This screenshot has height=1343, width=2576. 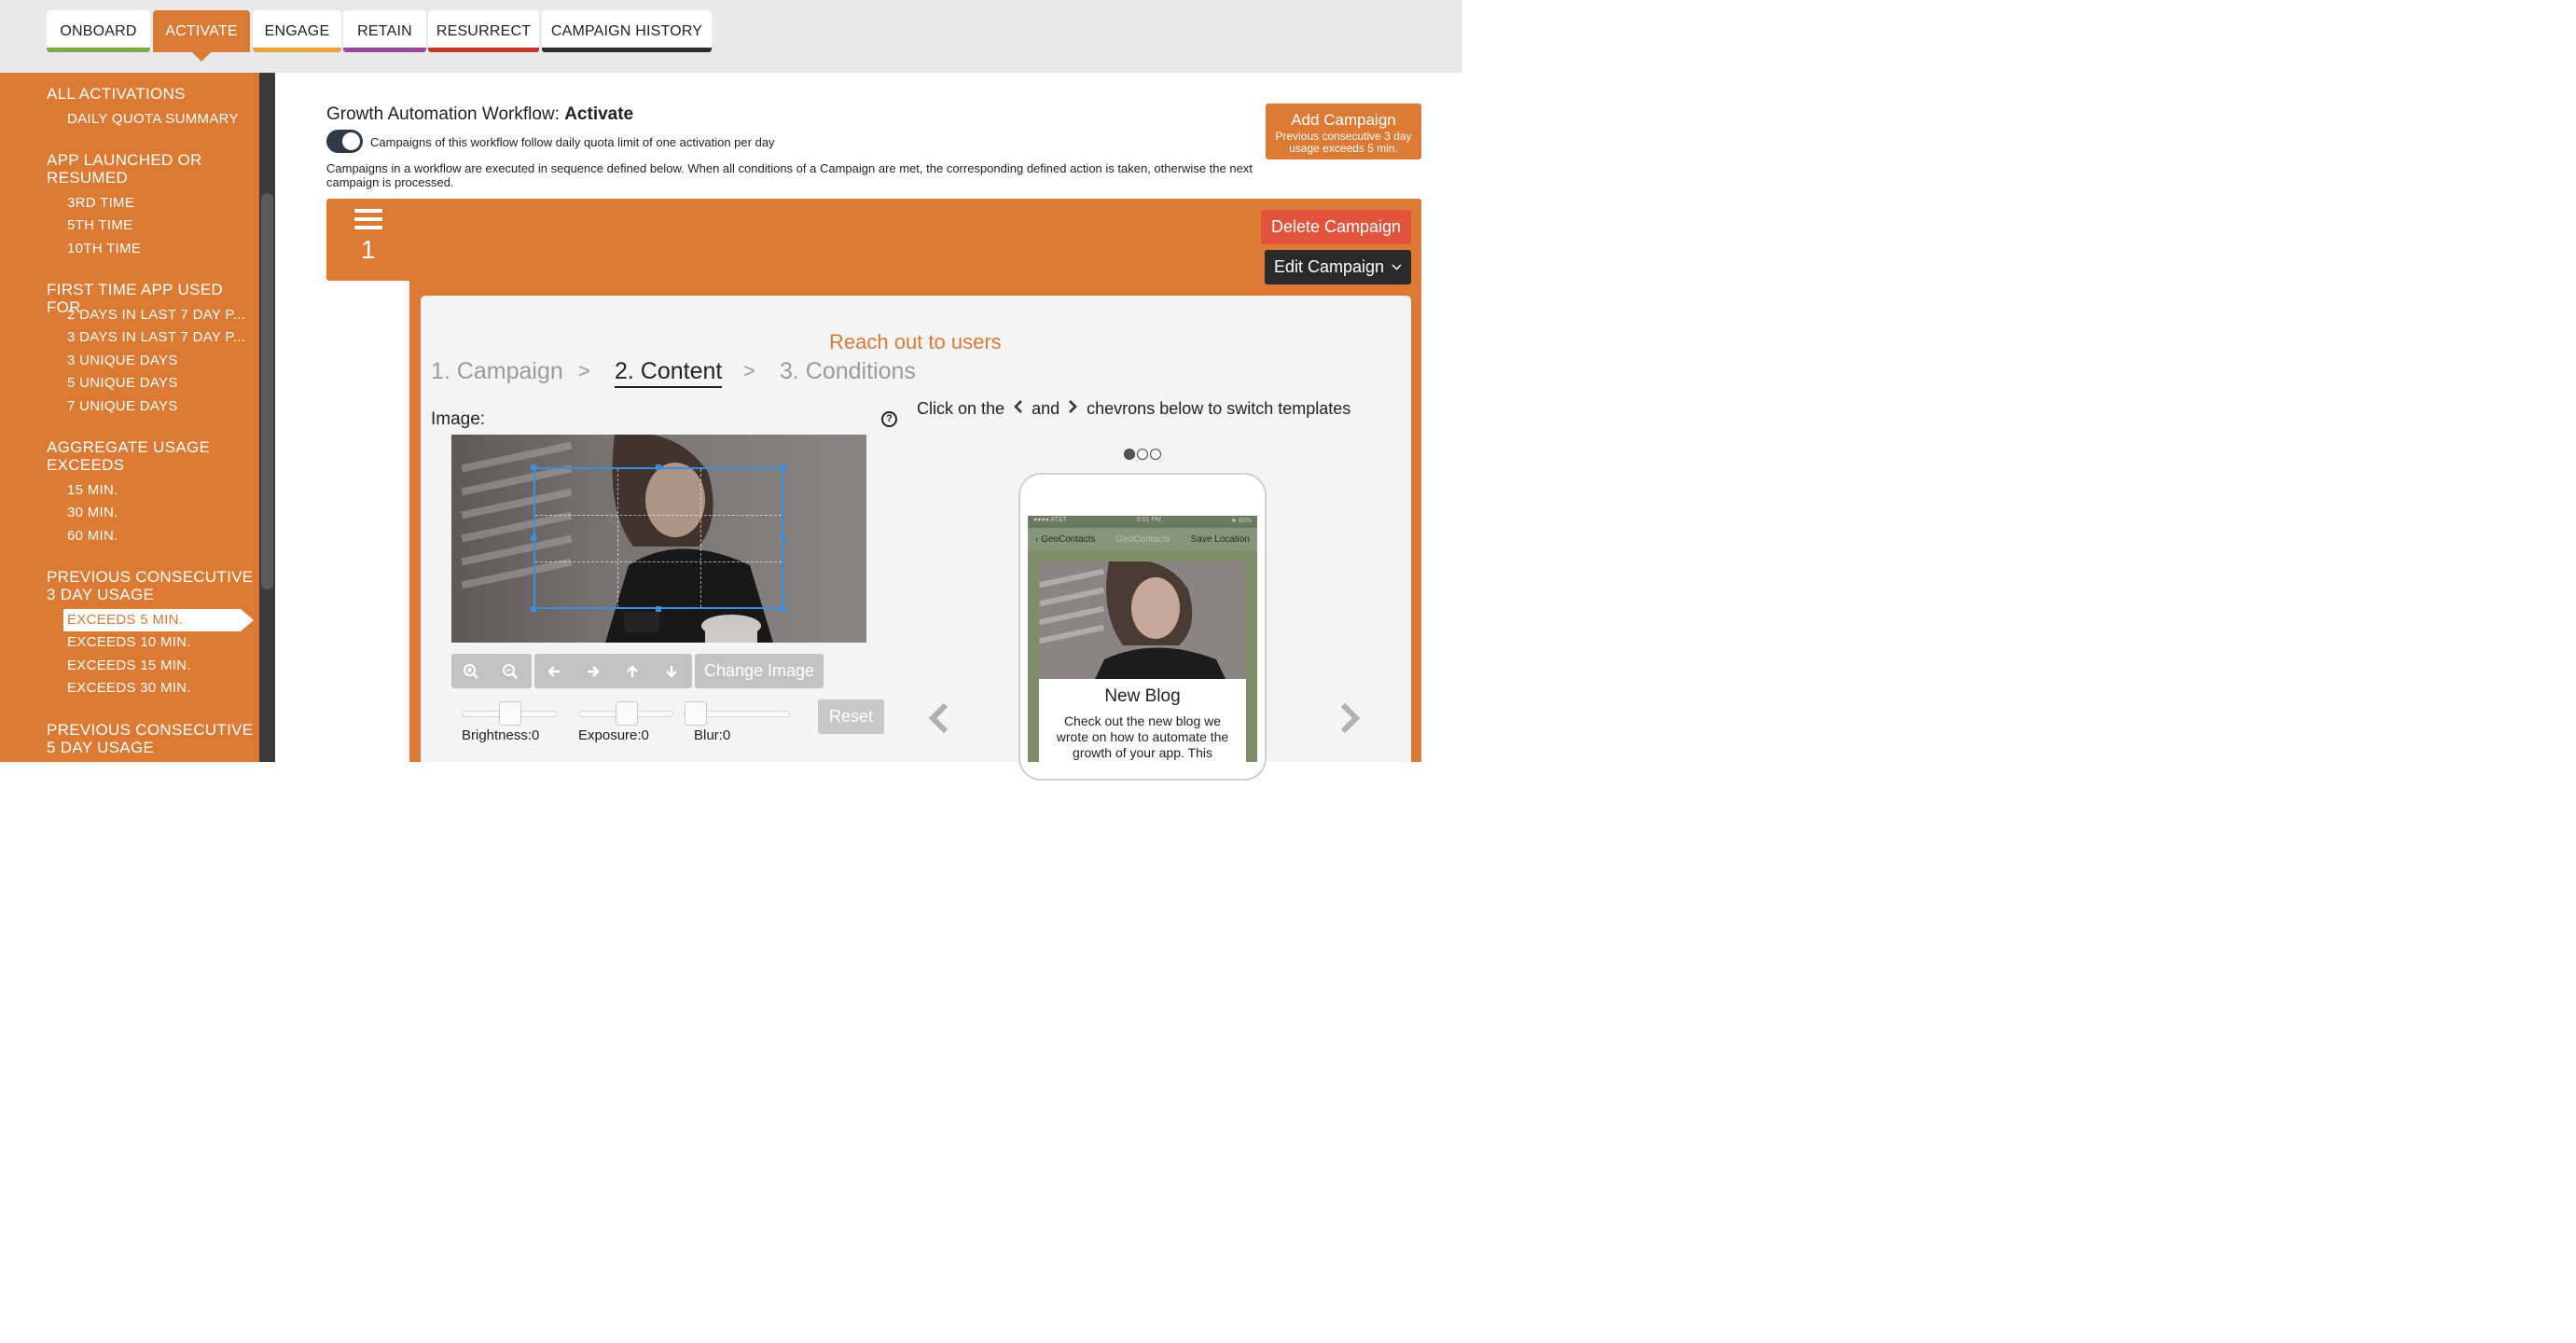 What do you see at coordinates (1148, 520) in the screenshot?
I see `status-time: 5:01 PM` at bounding box center [1148, 520].